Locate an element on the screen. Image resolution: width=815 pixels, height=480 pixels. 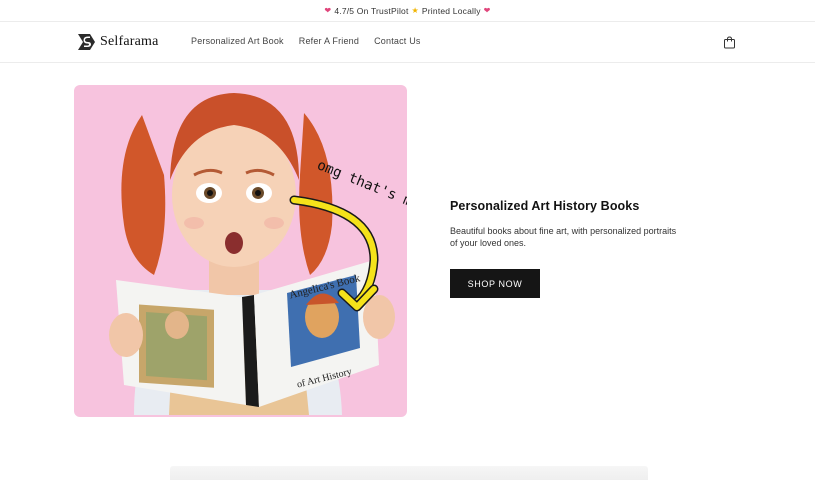
announcement-printed: Printed Locally is located at coordinates (451, 10).